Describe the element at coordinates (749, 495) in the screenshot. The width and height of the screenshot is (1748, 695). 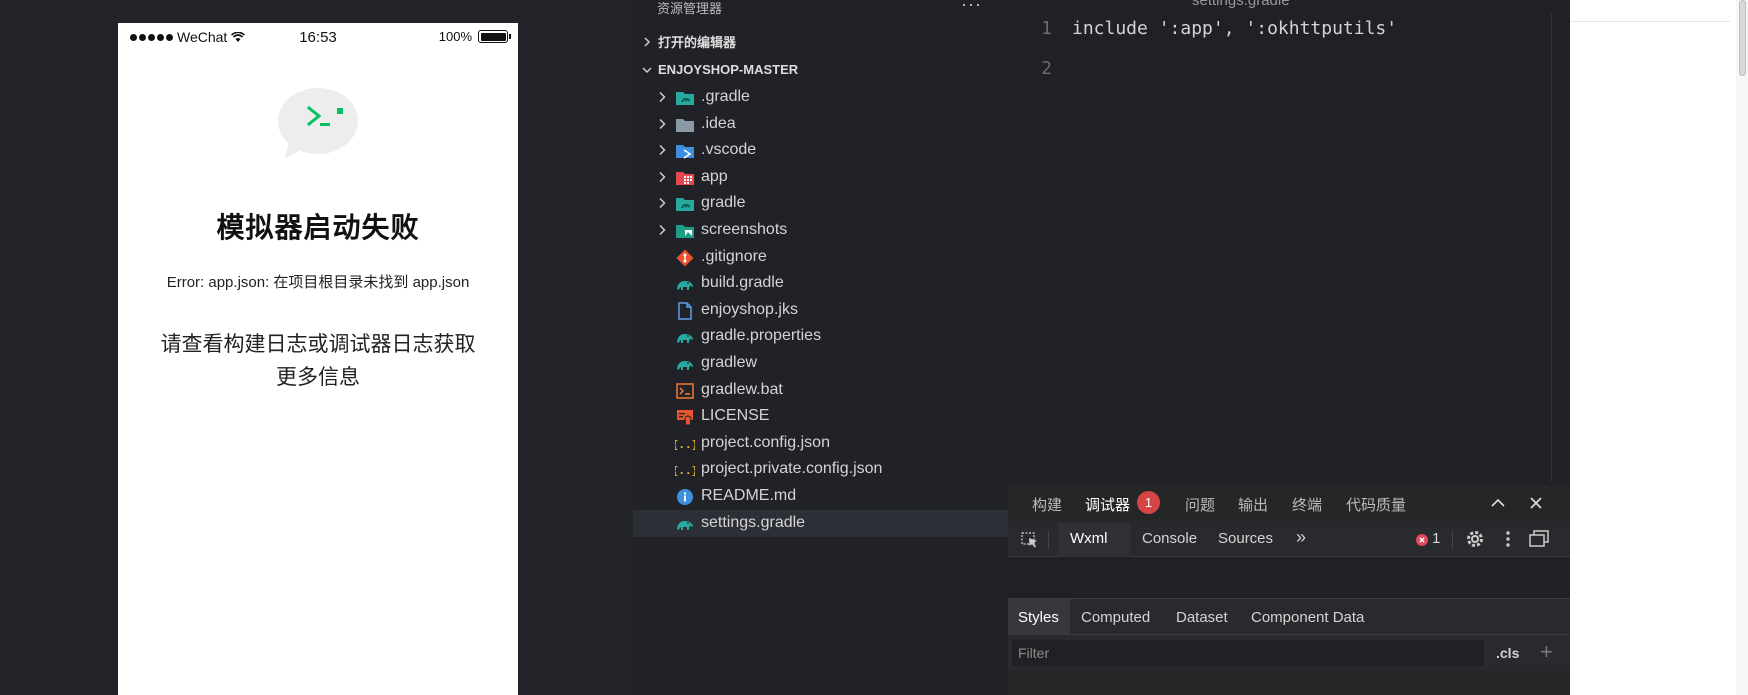
I see `tree-item-label: README.md` at that location.